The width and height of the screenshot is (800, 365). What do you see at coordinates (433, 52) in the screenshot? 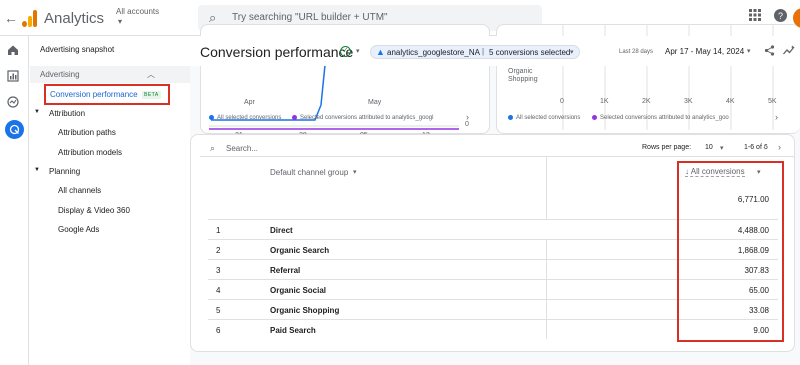
I see `chip-property: analytics_googlestore_NA` at bounding box center [433, 52].